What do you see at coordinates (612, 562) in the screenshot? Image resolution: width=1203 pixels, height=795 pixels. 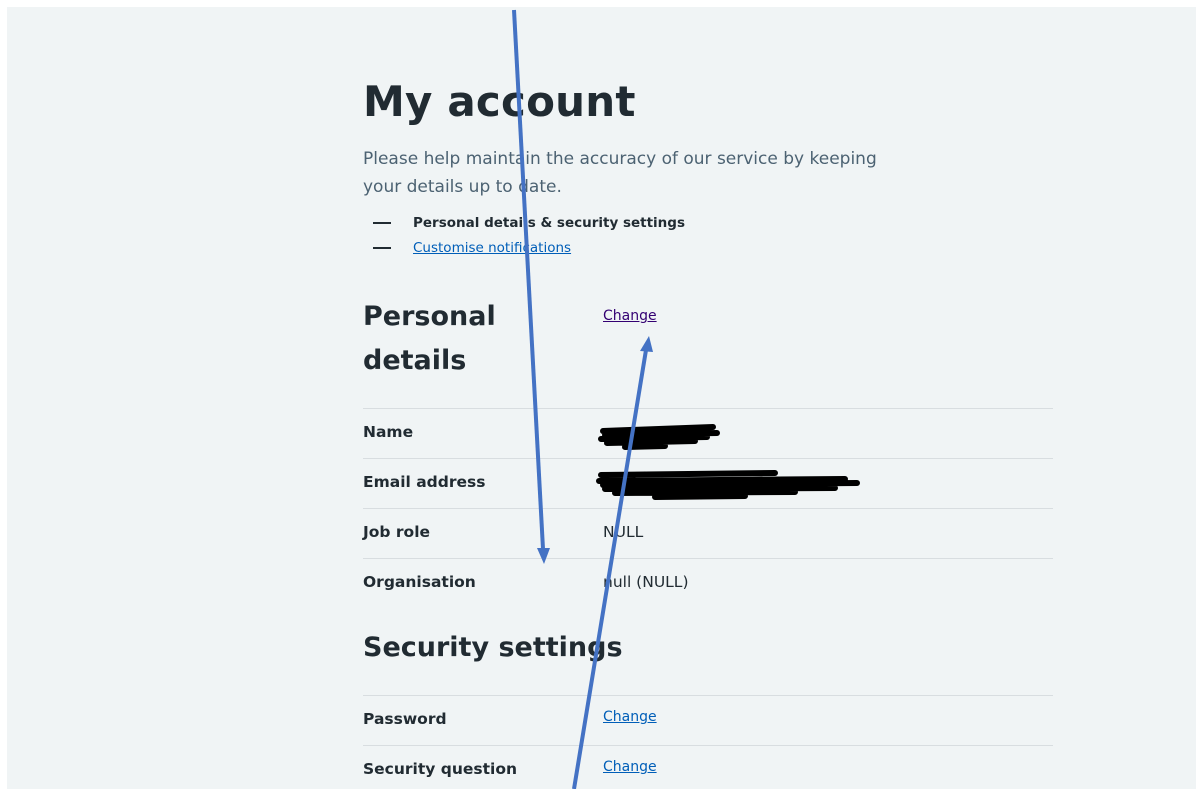 I see `annotation-arrow-up` at bounding box center [612, 562].